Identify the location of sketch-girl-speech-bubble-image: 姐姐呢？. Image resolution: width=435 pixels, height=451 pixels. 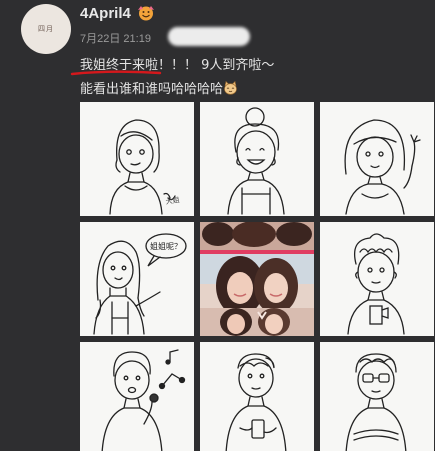
(140, 284).